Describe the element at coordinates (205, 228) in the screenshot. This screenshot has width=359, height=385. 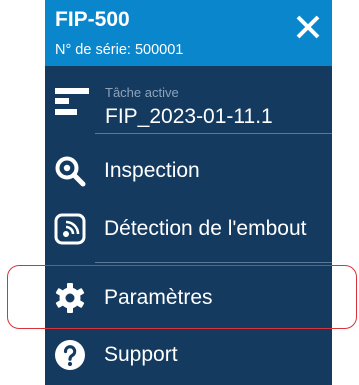
I see `menu-item-label: Détection de l'embout` at that location.